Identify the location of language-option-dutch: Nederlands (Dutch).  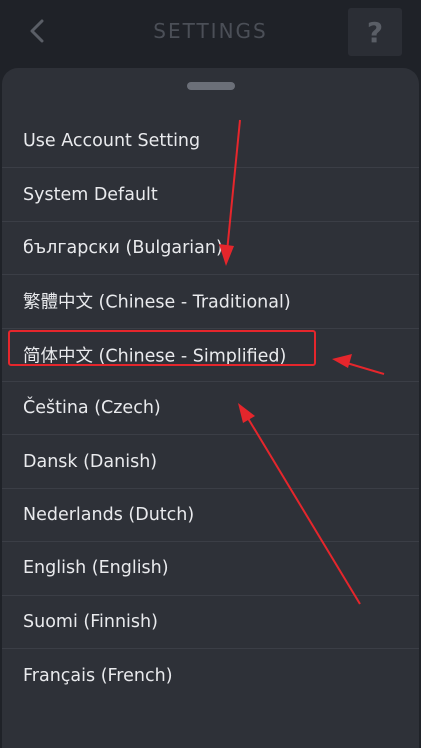
(210, 516).